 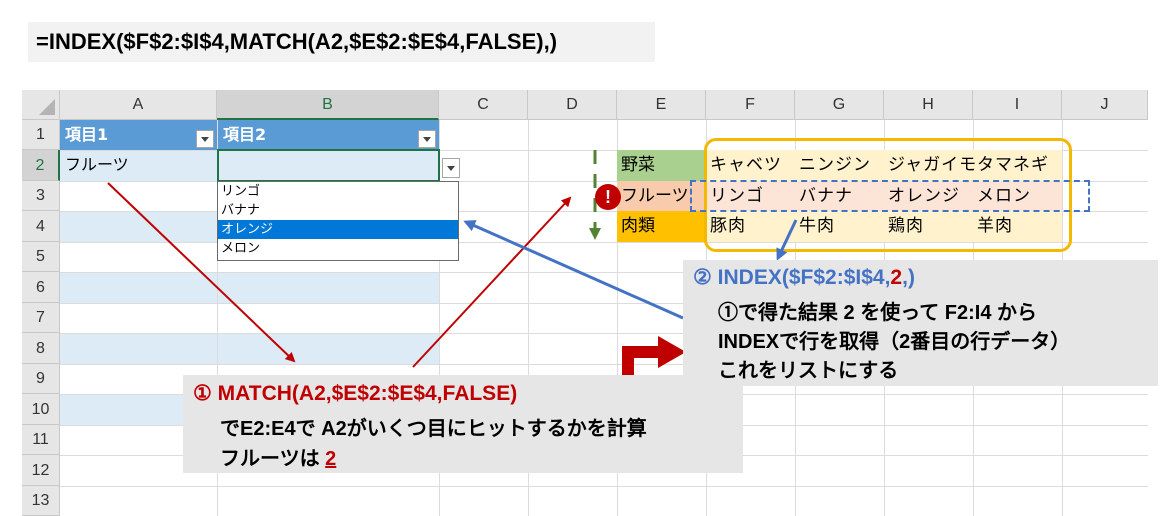 What do you see at coordinates (928, 105) in the screenshot?
I see `column-header-h: H` at bounding box center [928, 105].